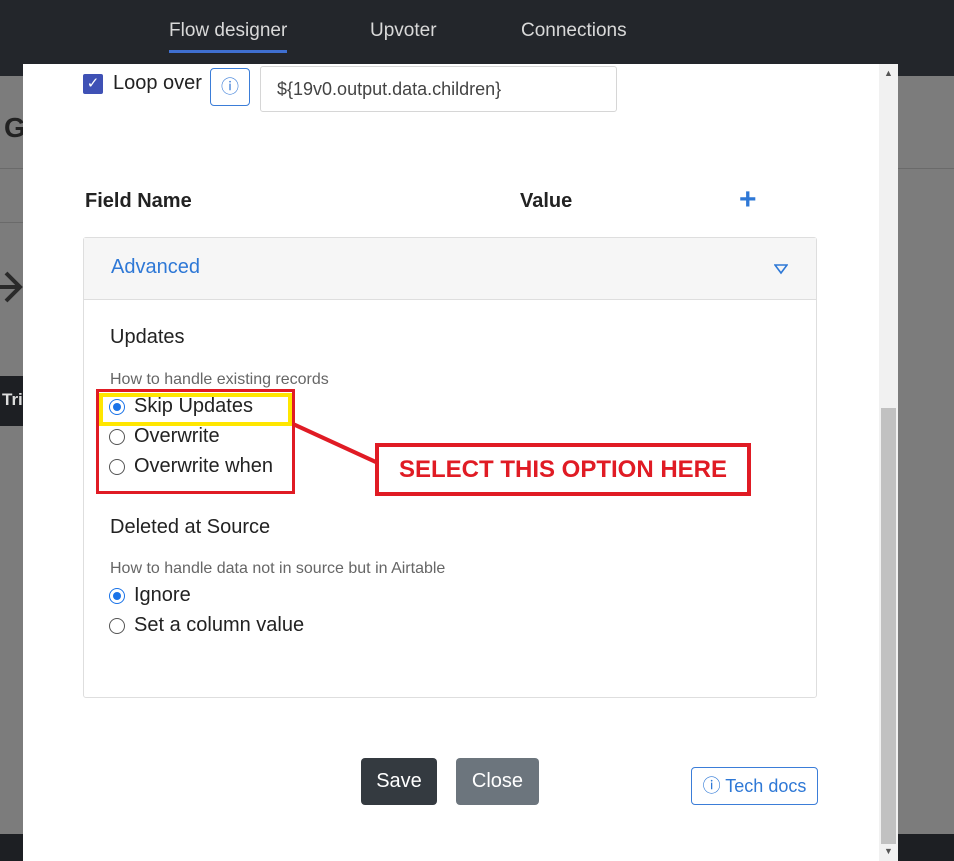 This screenshot has height=861, width=954. What do you see at coordinates (563, 469) in the screenshot?
I see `annotation-callout: SELECT THIS OPTION HERE` at bounding box center [563, 469].